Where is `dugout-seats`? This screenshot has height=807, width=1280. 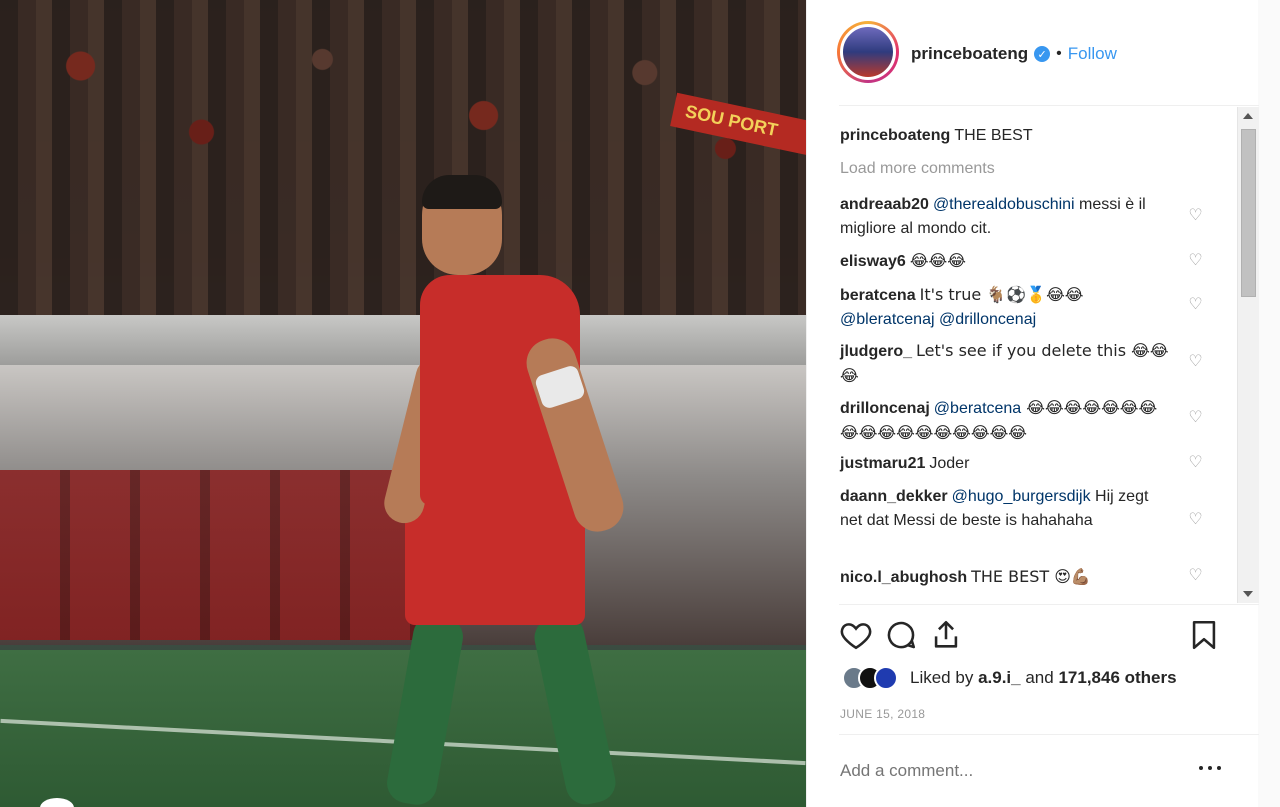
dugout-seats is located at coordinates (215, 555).